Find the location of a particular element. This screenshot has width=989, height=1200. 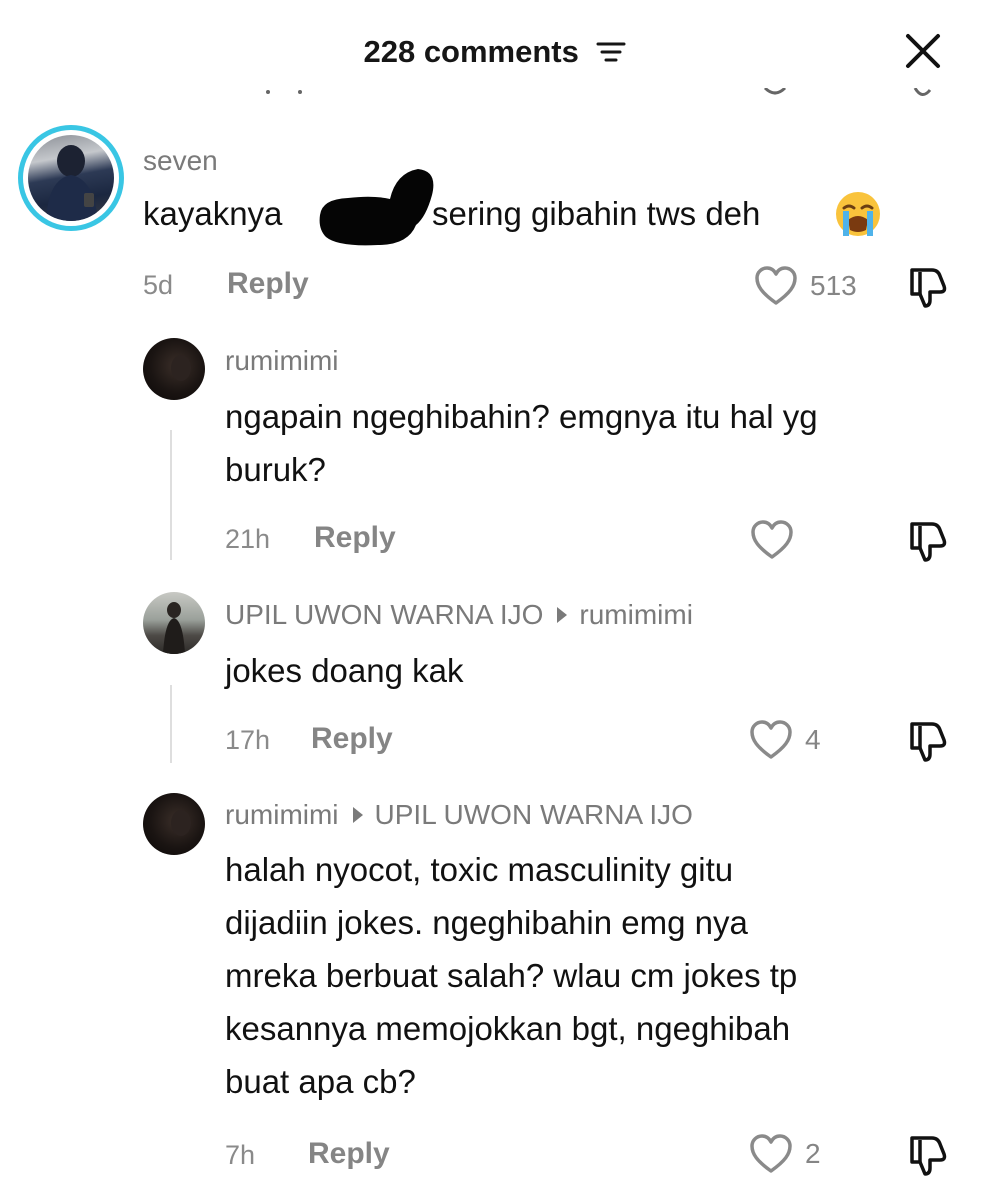

reply-time: 17h is located at coordinates (248, 740).